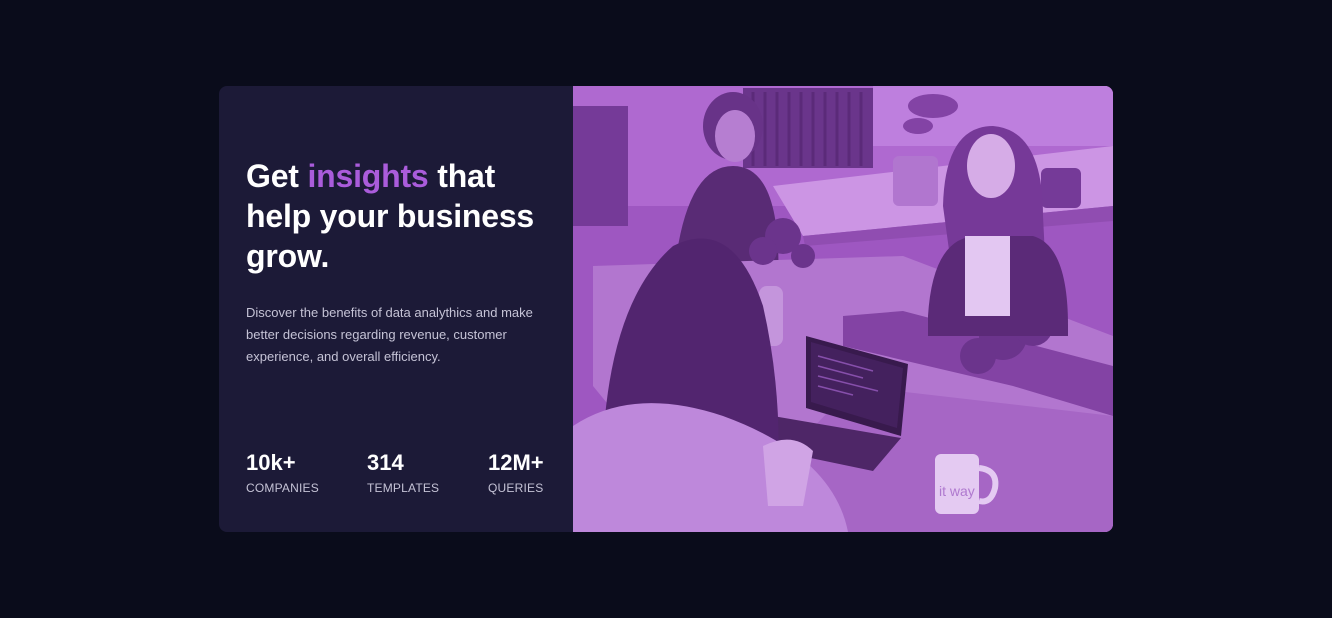  Describe the element at coordinates (306, 472) in the screenshot. I see `stat-companies: 10k+ COMPANIES` at that location.